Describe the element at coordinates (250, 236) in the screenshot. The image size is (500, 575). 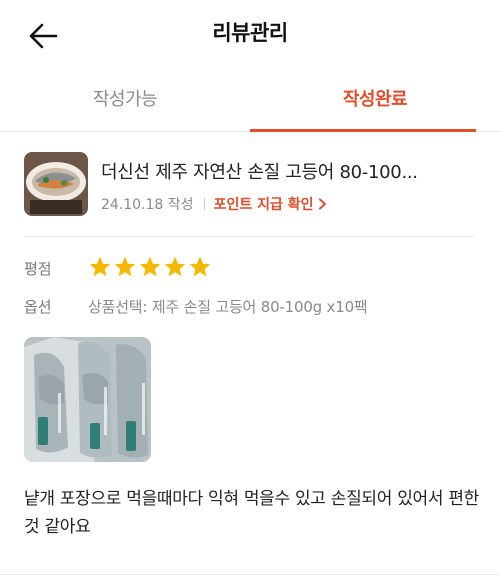
I see `section-divider` at that location.